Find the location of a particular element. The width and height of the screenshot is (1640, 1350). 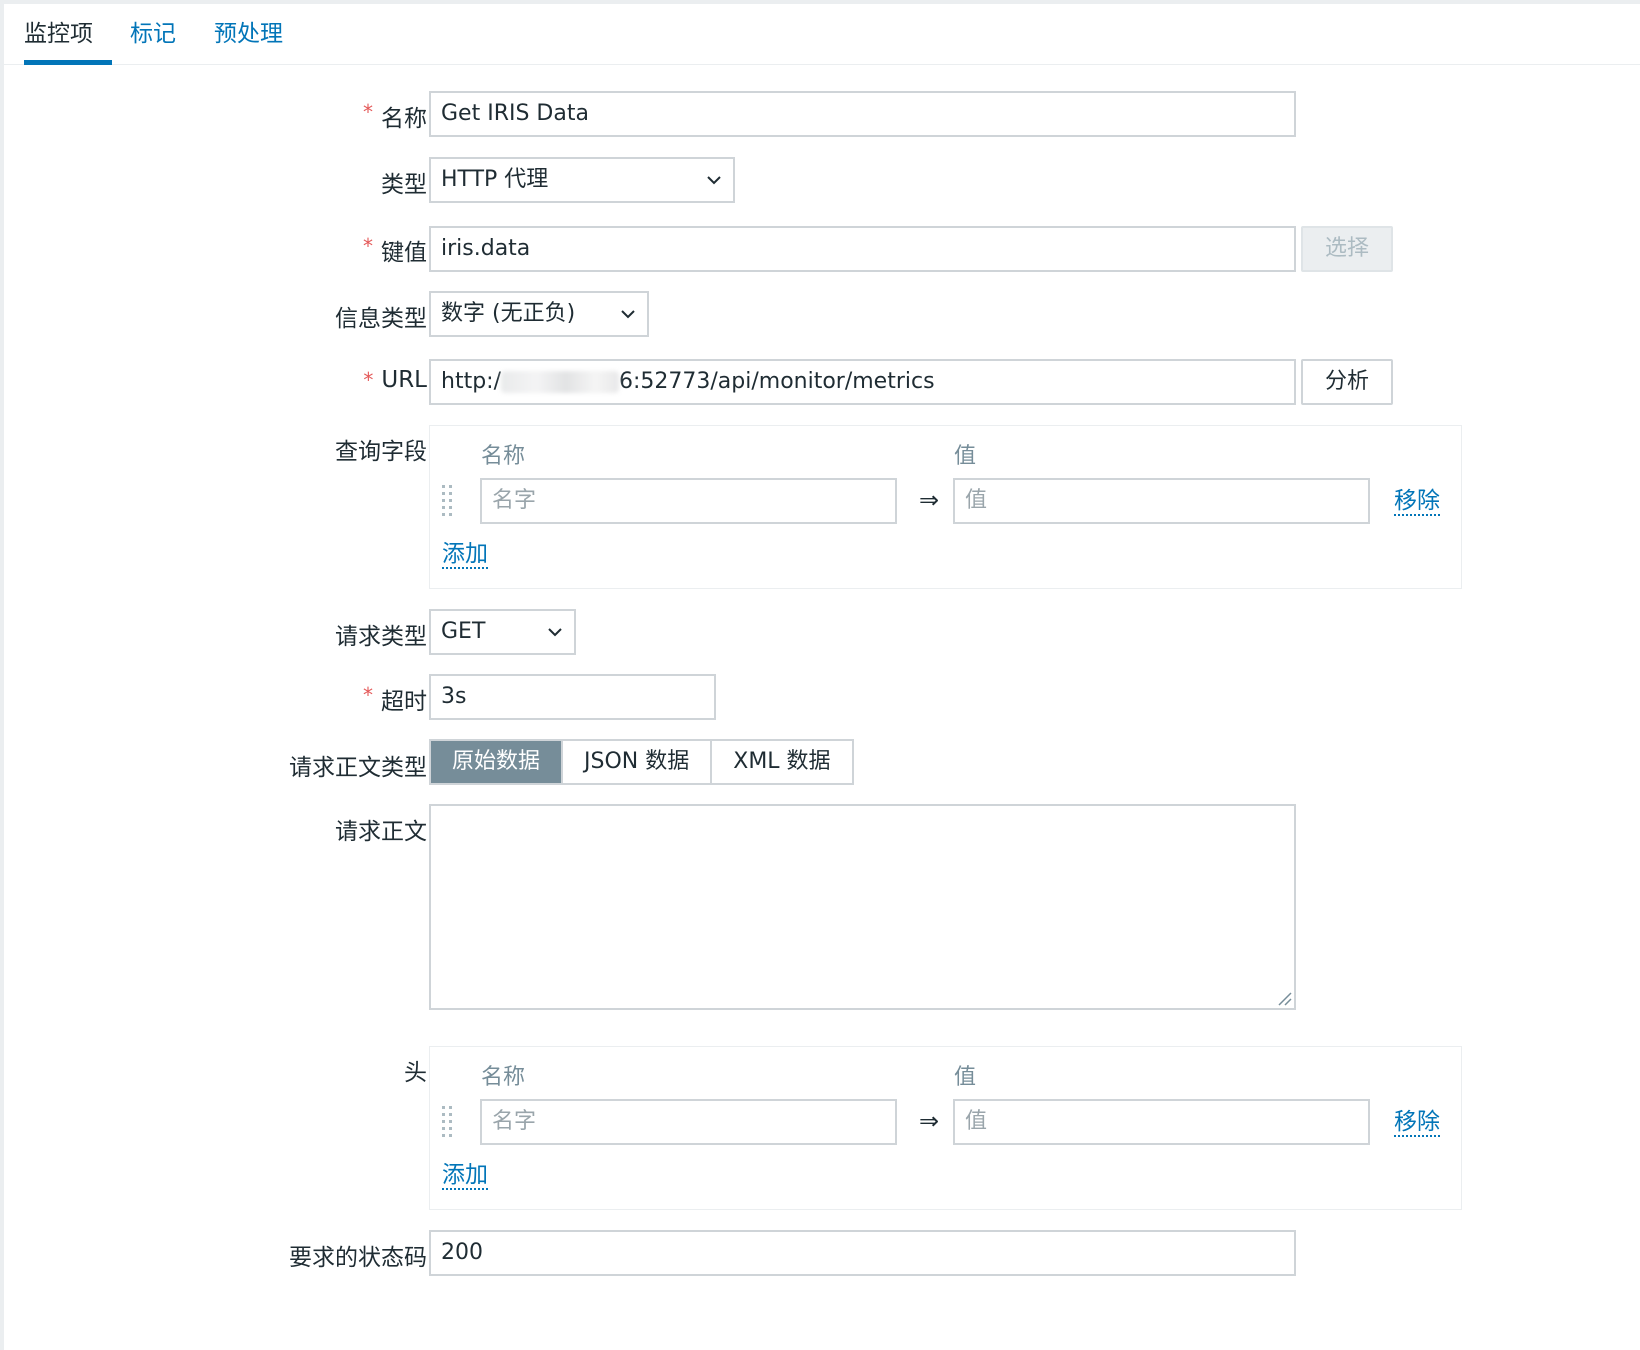

request-type-select: GET is located at coordinates (502, 632).